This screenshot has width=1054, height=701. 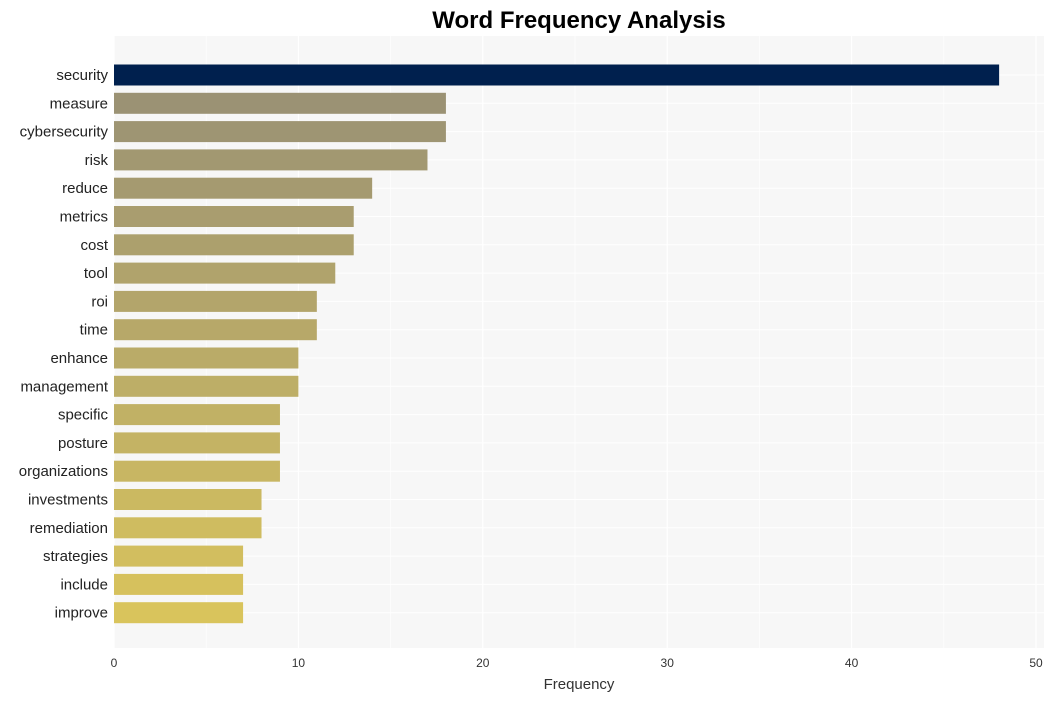 I want to click on bar-posture, so click(x=197, y=443).